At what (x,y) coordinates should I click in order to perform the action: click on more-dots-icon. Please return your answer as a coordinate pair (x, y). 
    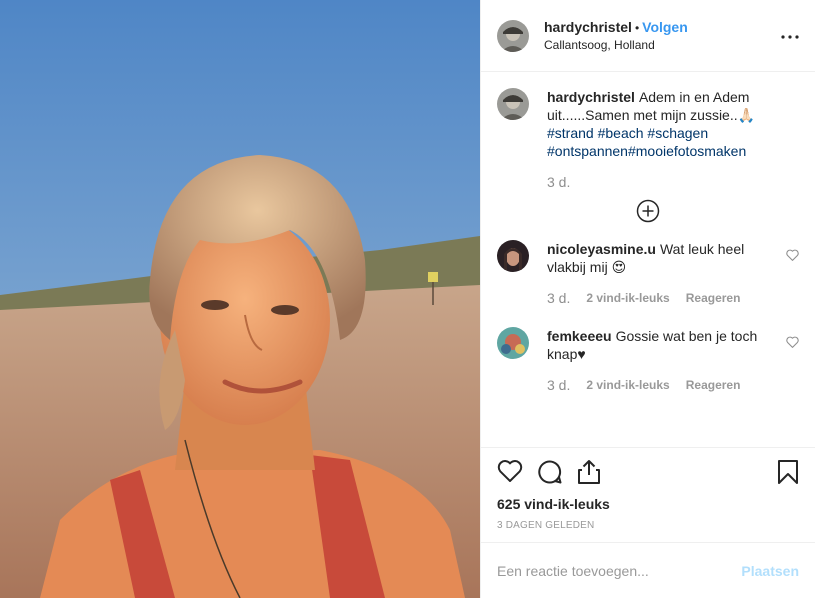
    Looking at the image, I should click on (790, 35).